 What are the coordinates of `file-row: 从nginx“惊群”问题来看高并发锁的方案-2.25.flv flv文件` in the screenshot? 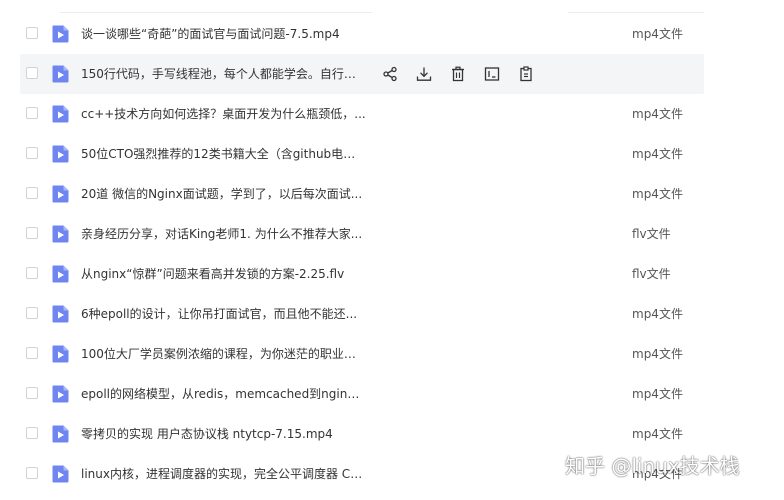 It's located at (392, 274).